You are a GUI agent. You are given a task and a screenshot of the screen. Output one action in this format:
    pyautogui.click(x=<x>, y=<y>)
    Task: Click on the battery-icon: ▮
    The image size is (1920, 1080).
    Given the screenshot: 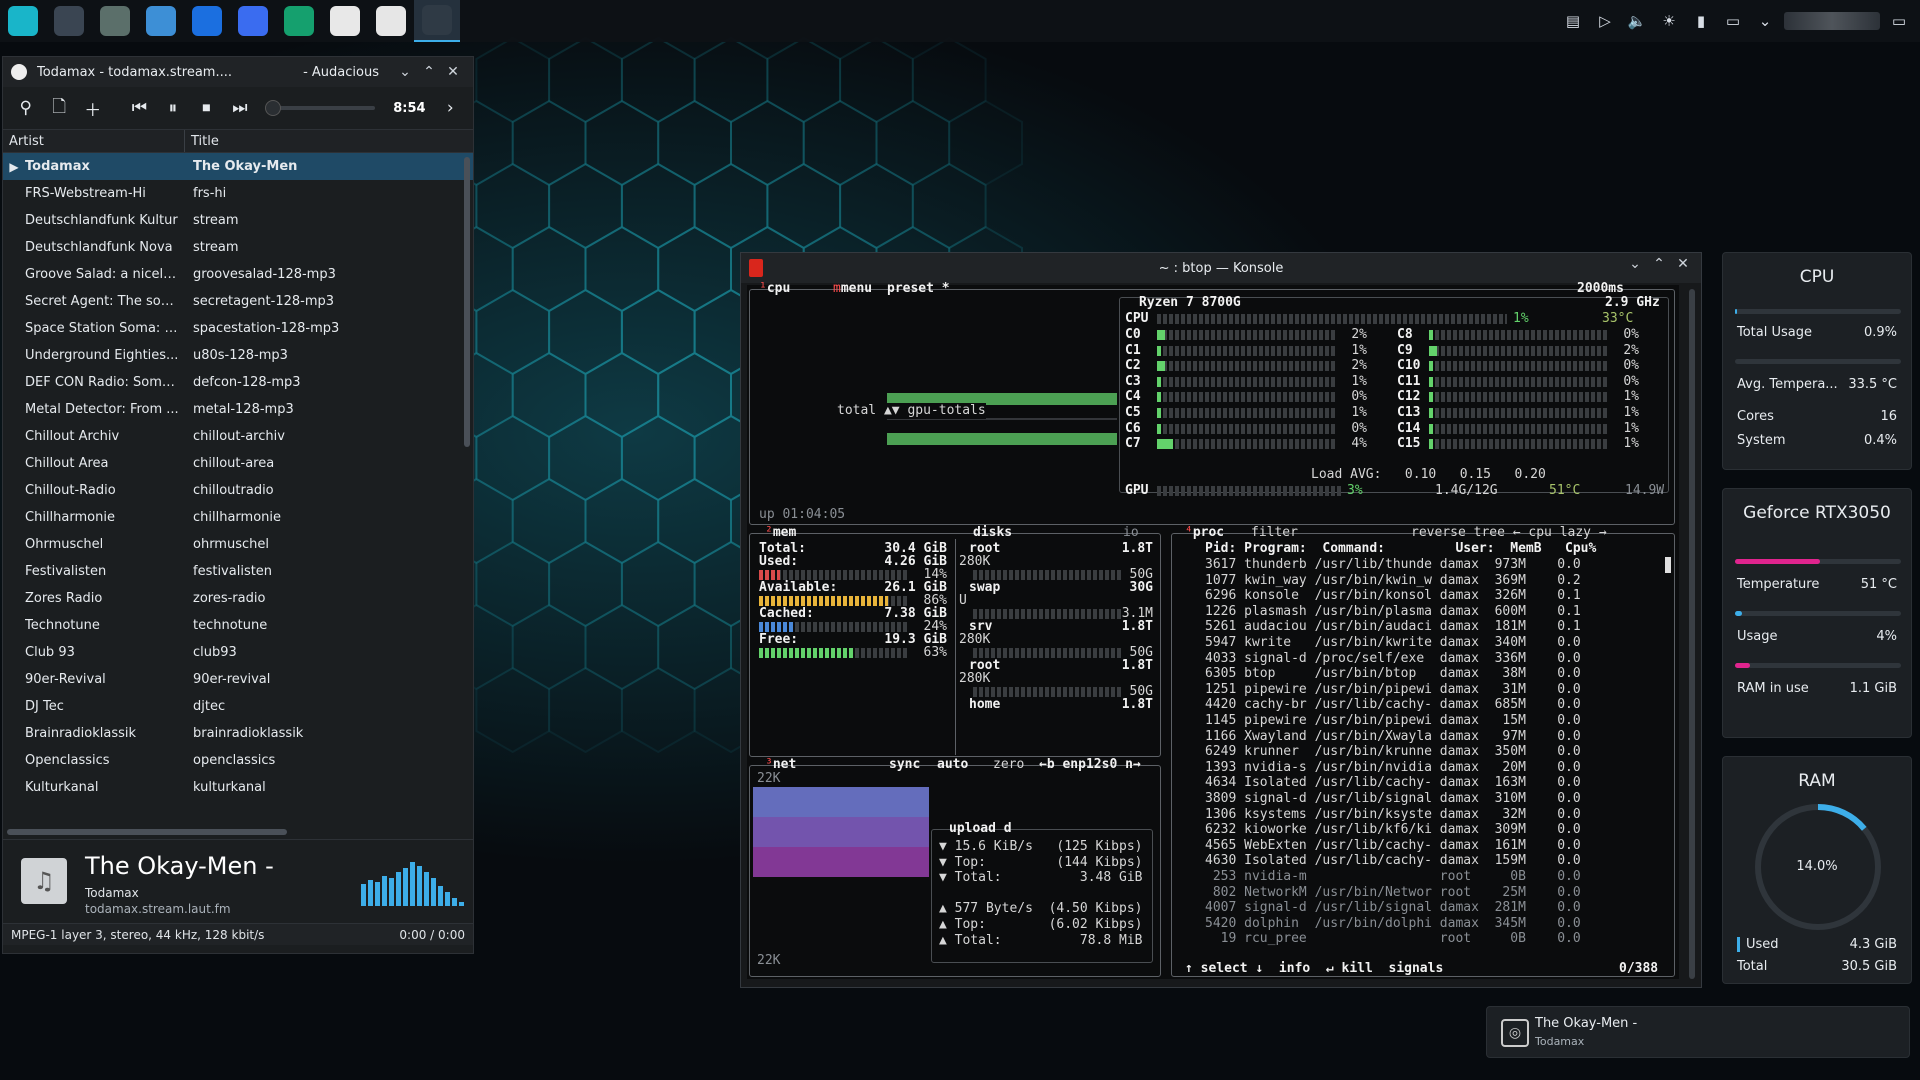 What is the action you would take?
    pyautogui.click(x=1701, y=21)
    